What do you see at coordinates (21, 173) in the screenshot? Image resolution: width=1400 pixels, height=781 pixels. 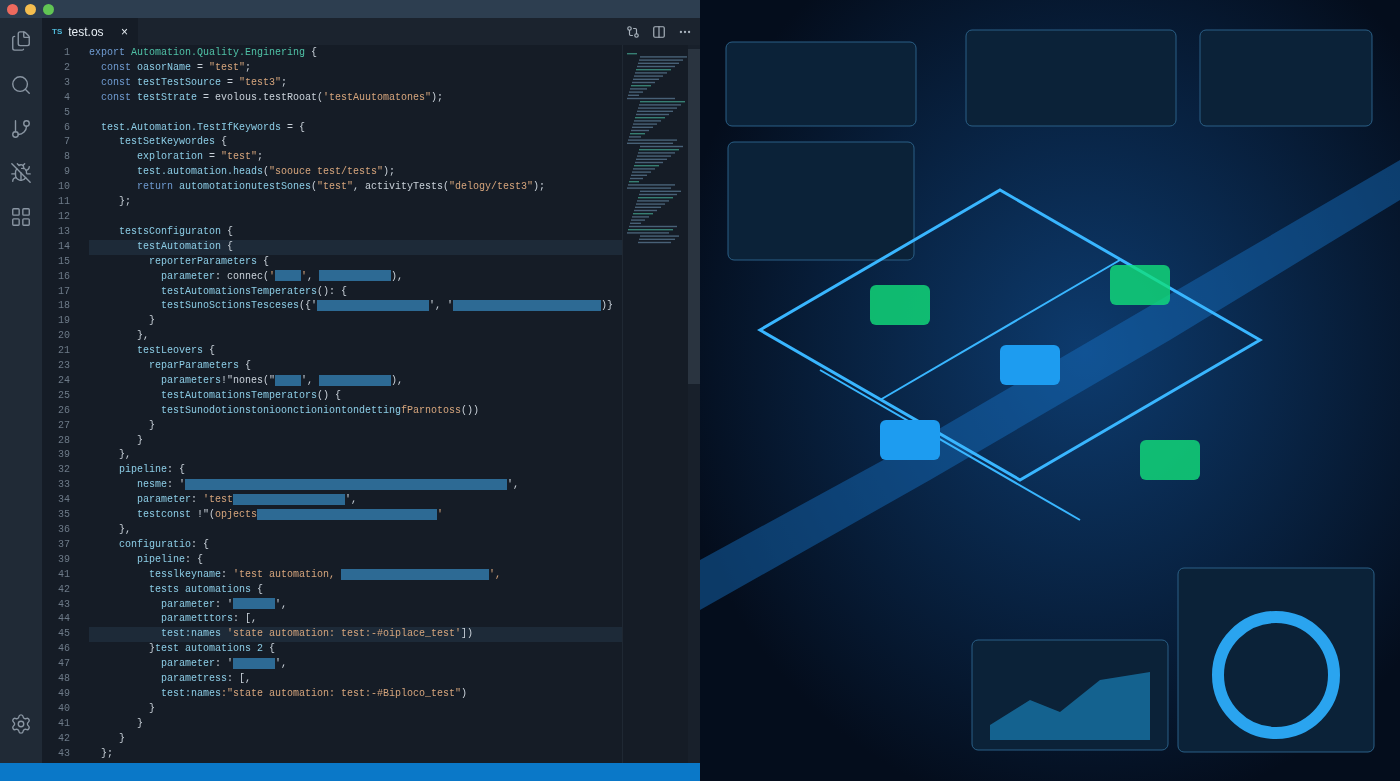 I see `crossed-bug-icon` at bounding box center [21, 173].